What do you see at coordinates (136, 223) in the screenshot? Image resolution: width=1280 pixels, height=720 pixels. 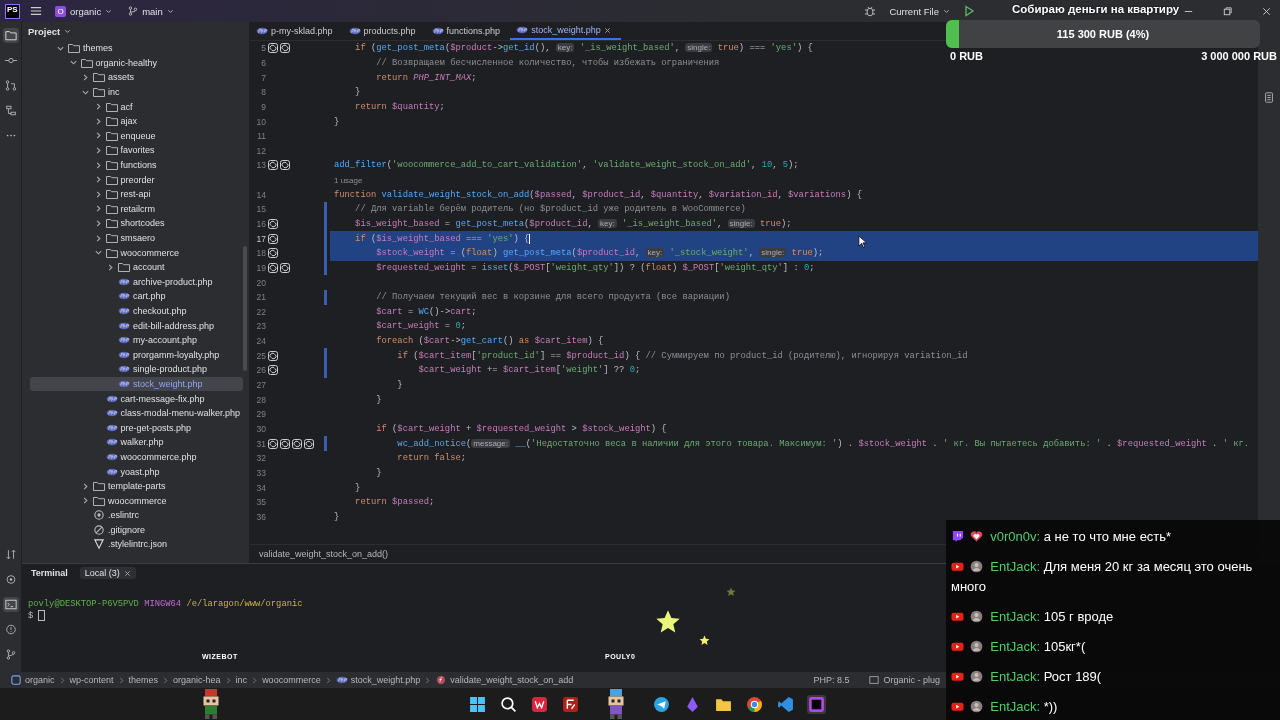 I see `tree-item: shortcodes` at bounding box center [136, 223].